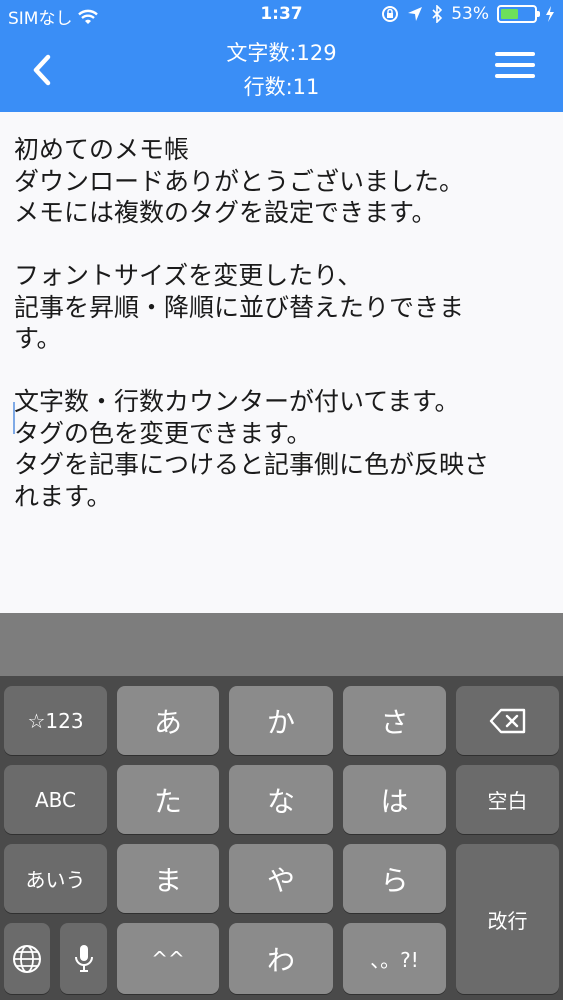  I want to click on counter-display: 文字数:129 行数:11, so click(281, 70).